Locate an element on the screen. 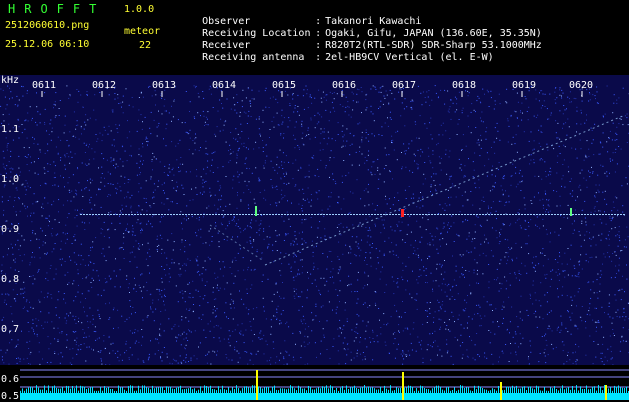  freq-tick: 0.7 is located at coordinates (10, 329).